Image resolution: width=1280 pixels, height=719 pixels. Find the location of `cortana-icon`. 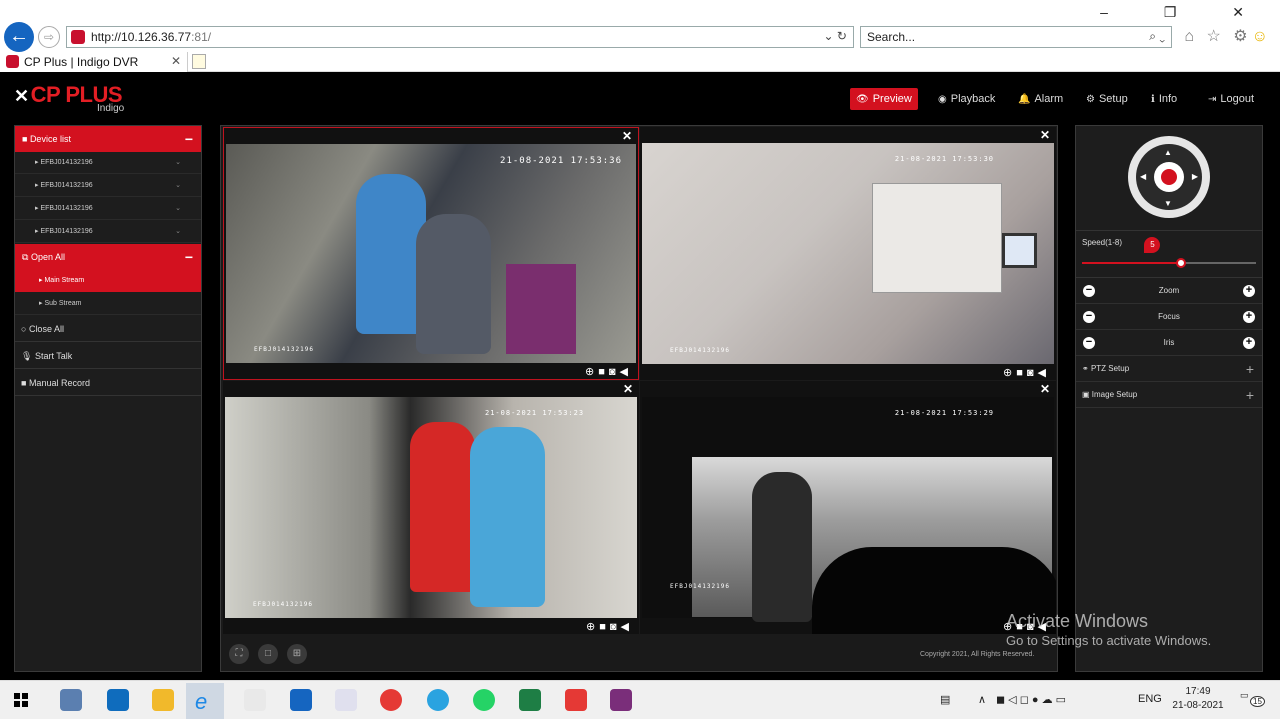

cortana-icon is located at coordinates (71, 700).